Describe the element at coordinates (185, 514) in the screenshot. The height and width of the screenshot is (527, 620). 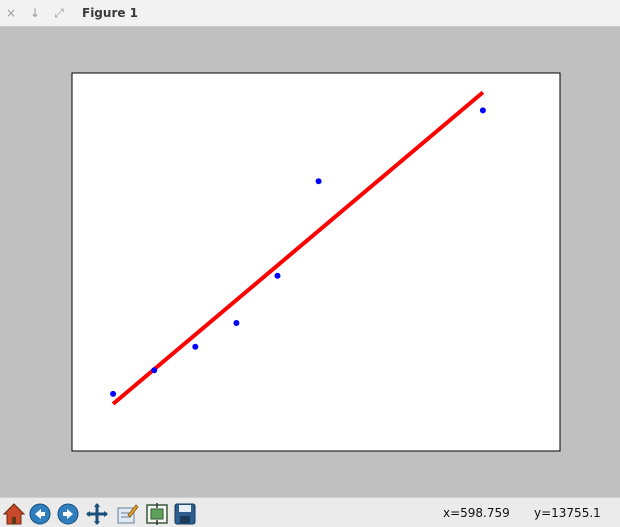
I see `save-icon` at that location.